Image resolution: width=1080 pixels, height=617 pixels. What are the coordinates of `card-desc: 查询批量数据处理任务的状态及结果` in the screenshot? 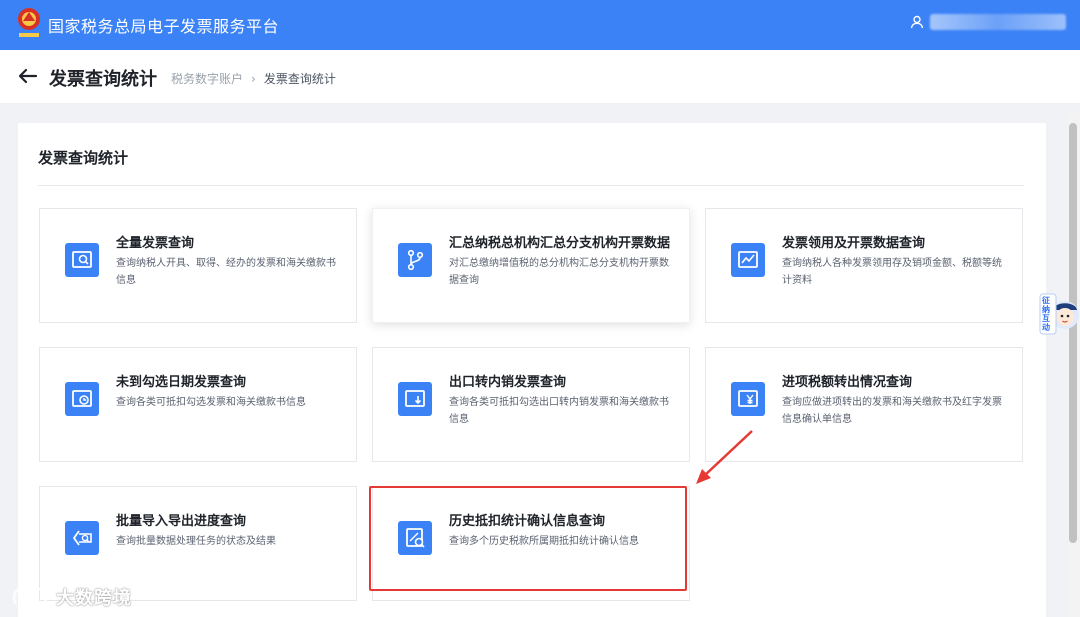 It's located at (196, 541).